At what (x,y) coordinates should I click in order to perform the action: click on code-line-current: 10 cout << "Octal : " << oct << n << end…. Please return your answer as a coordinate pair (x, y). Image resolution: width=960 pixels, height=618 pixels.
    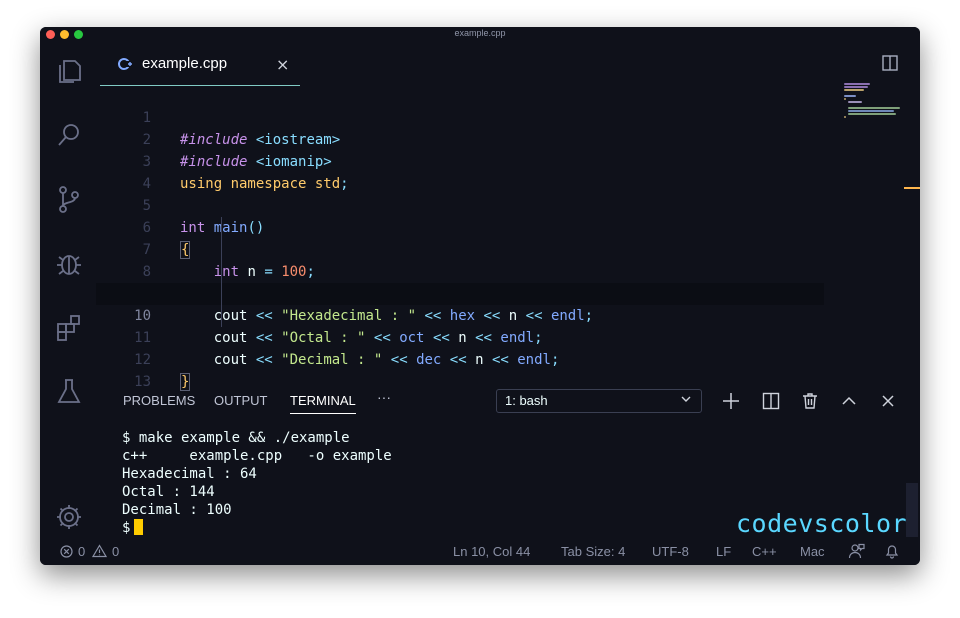
    Looking at the image, I should click on (460, 314).